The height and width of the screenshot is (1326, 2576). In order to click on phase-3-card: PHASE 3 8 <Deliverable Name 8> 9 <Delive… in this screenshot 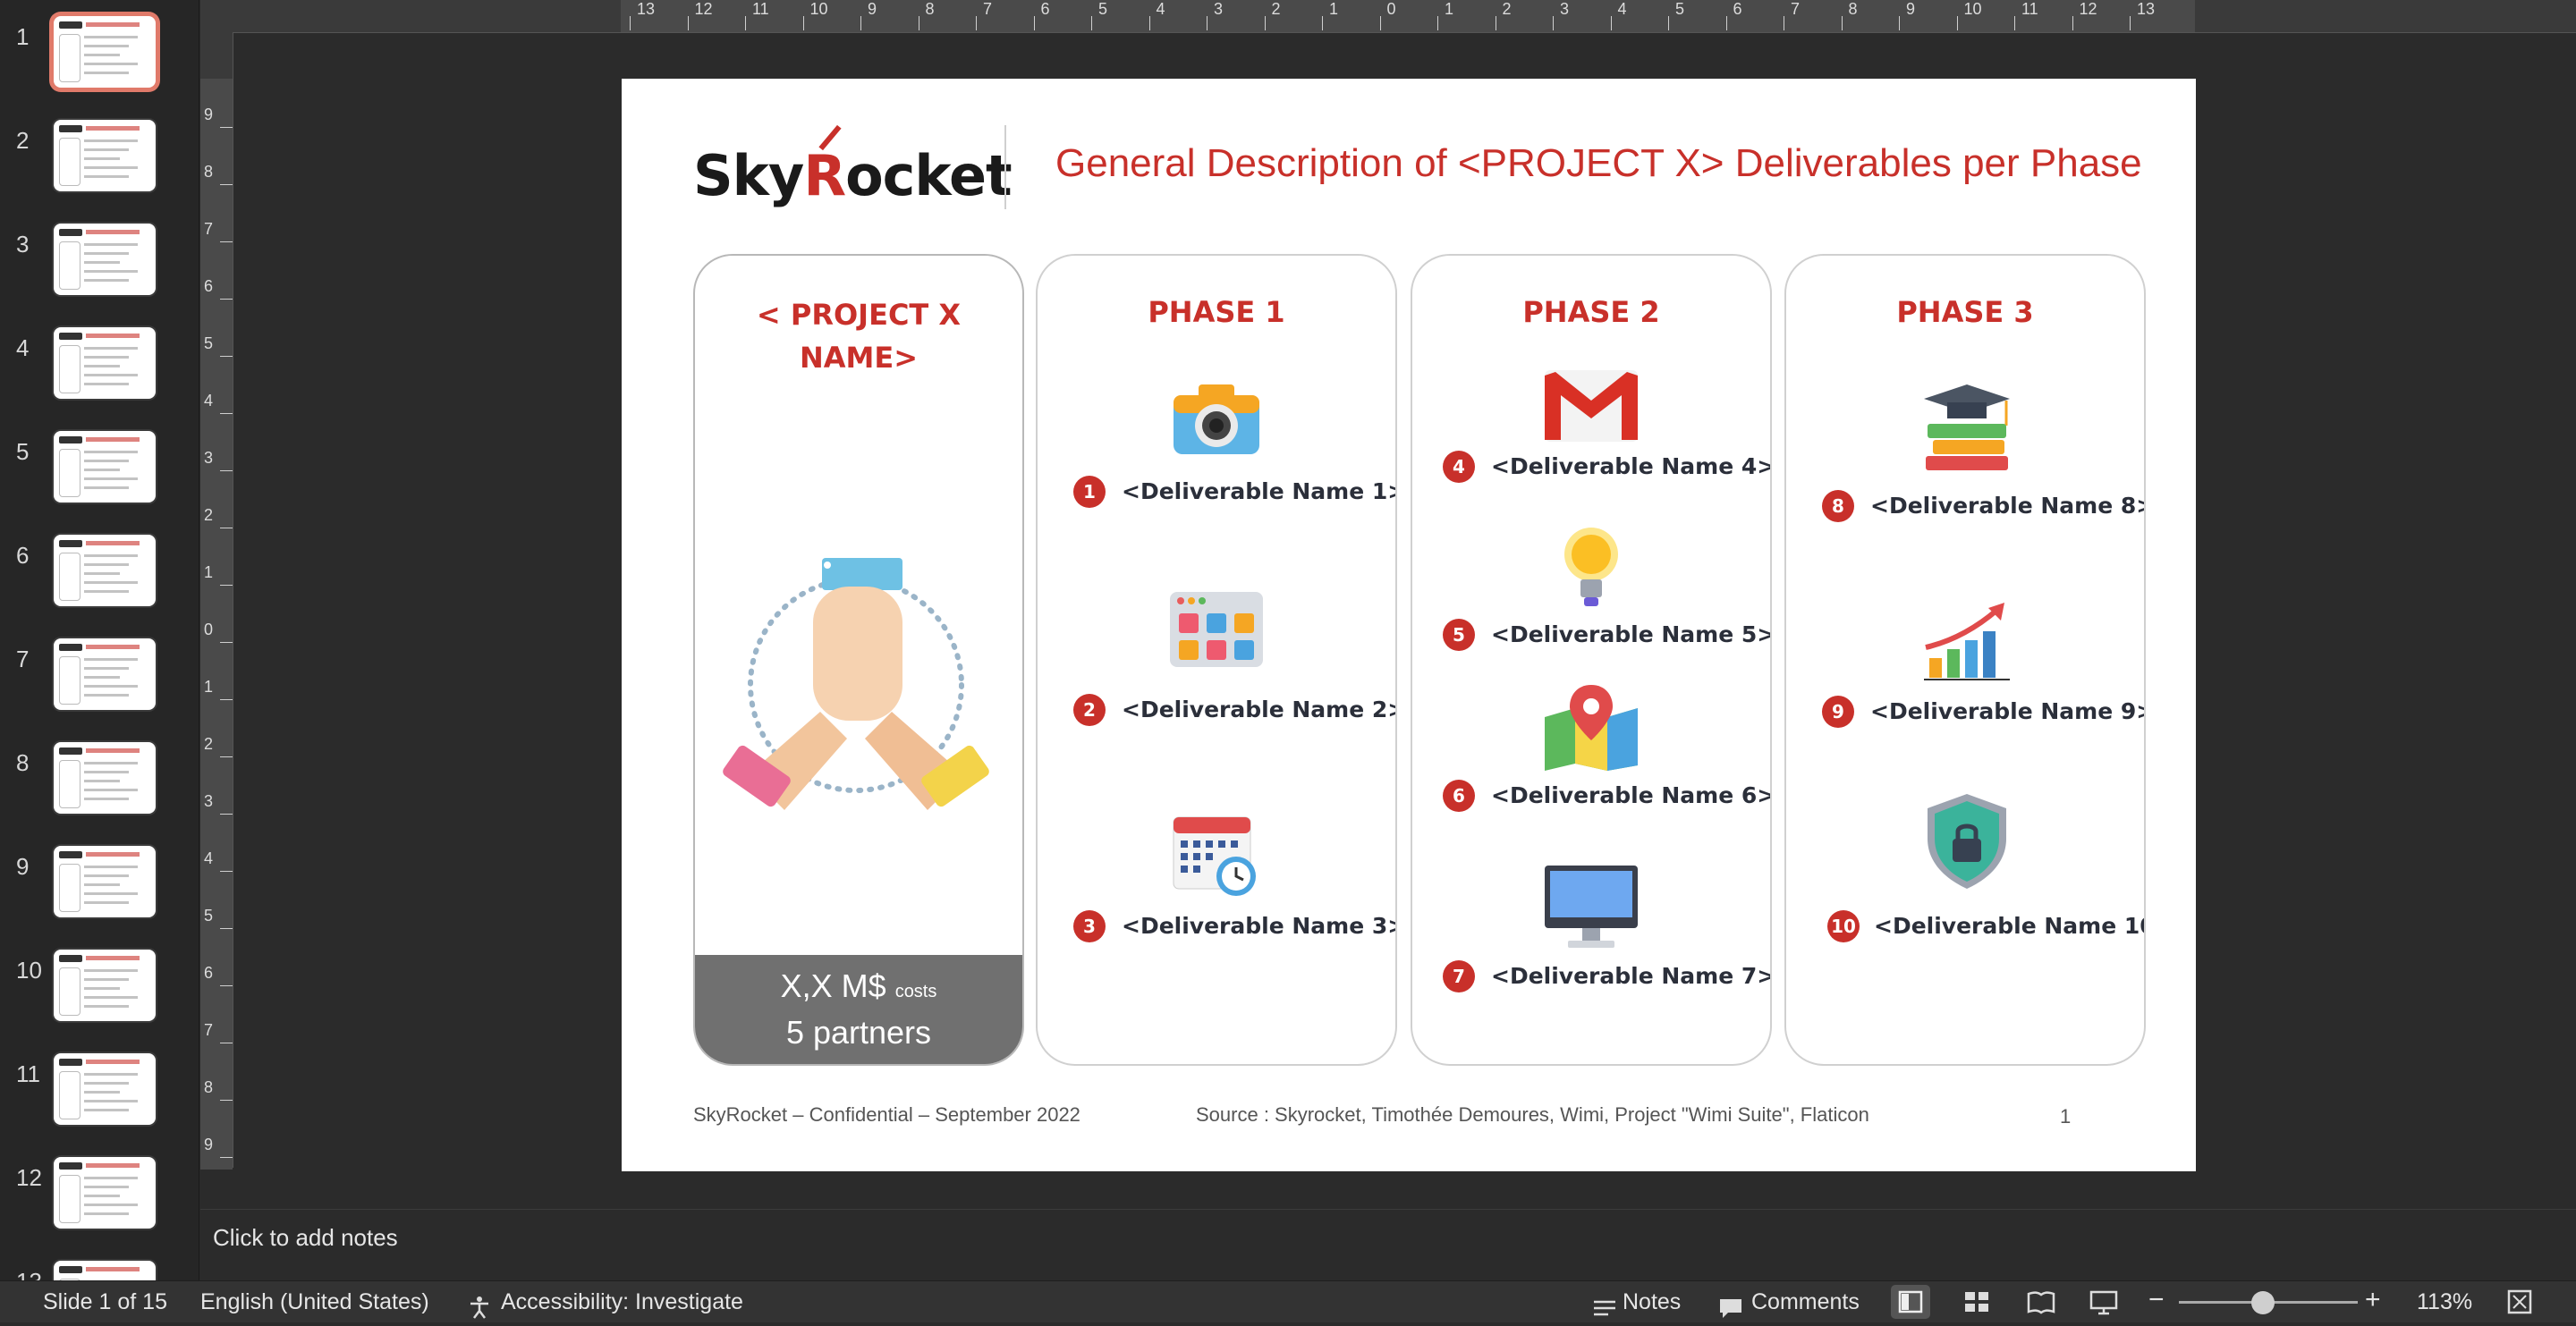, I will do `click(1965, 660)`.